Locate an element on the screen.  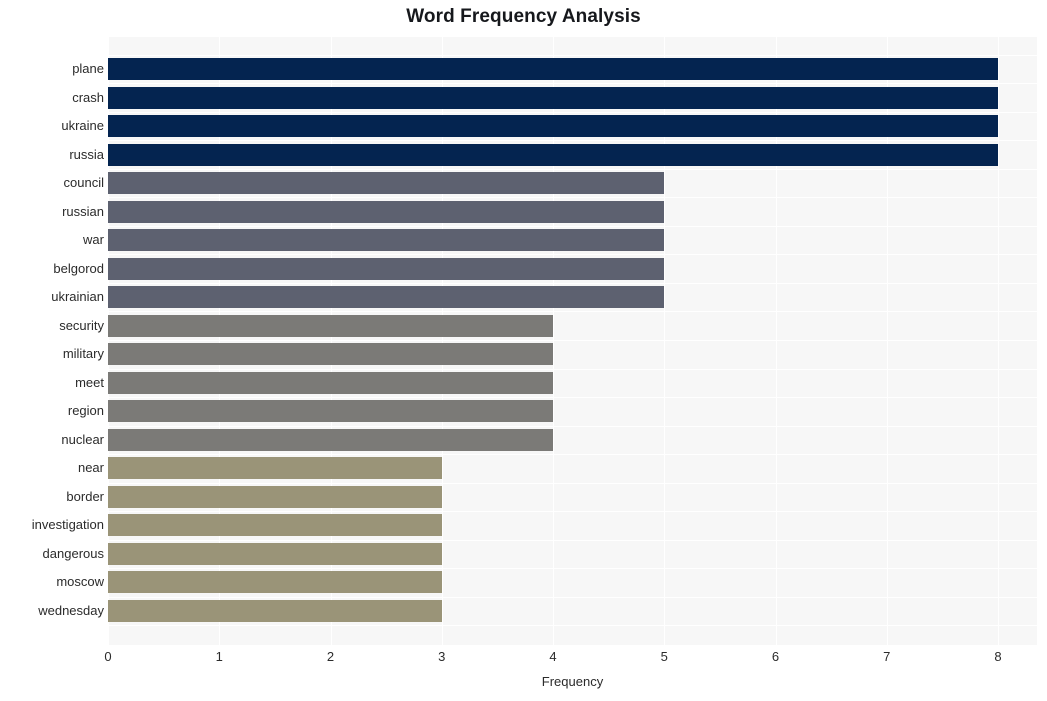
y-tick-label-russia: russia is located at coordinates (86, 154).